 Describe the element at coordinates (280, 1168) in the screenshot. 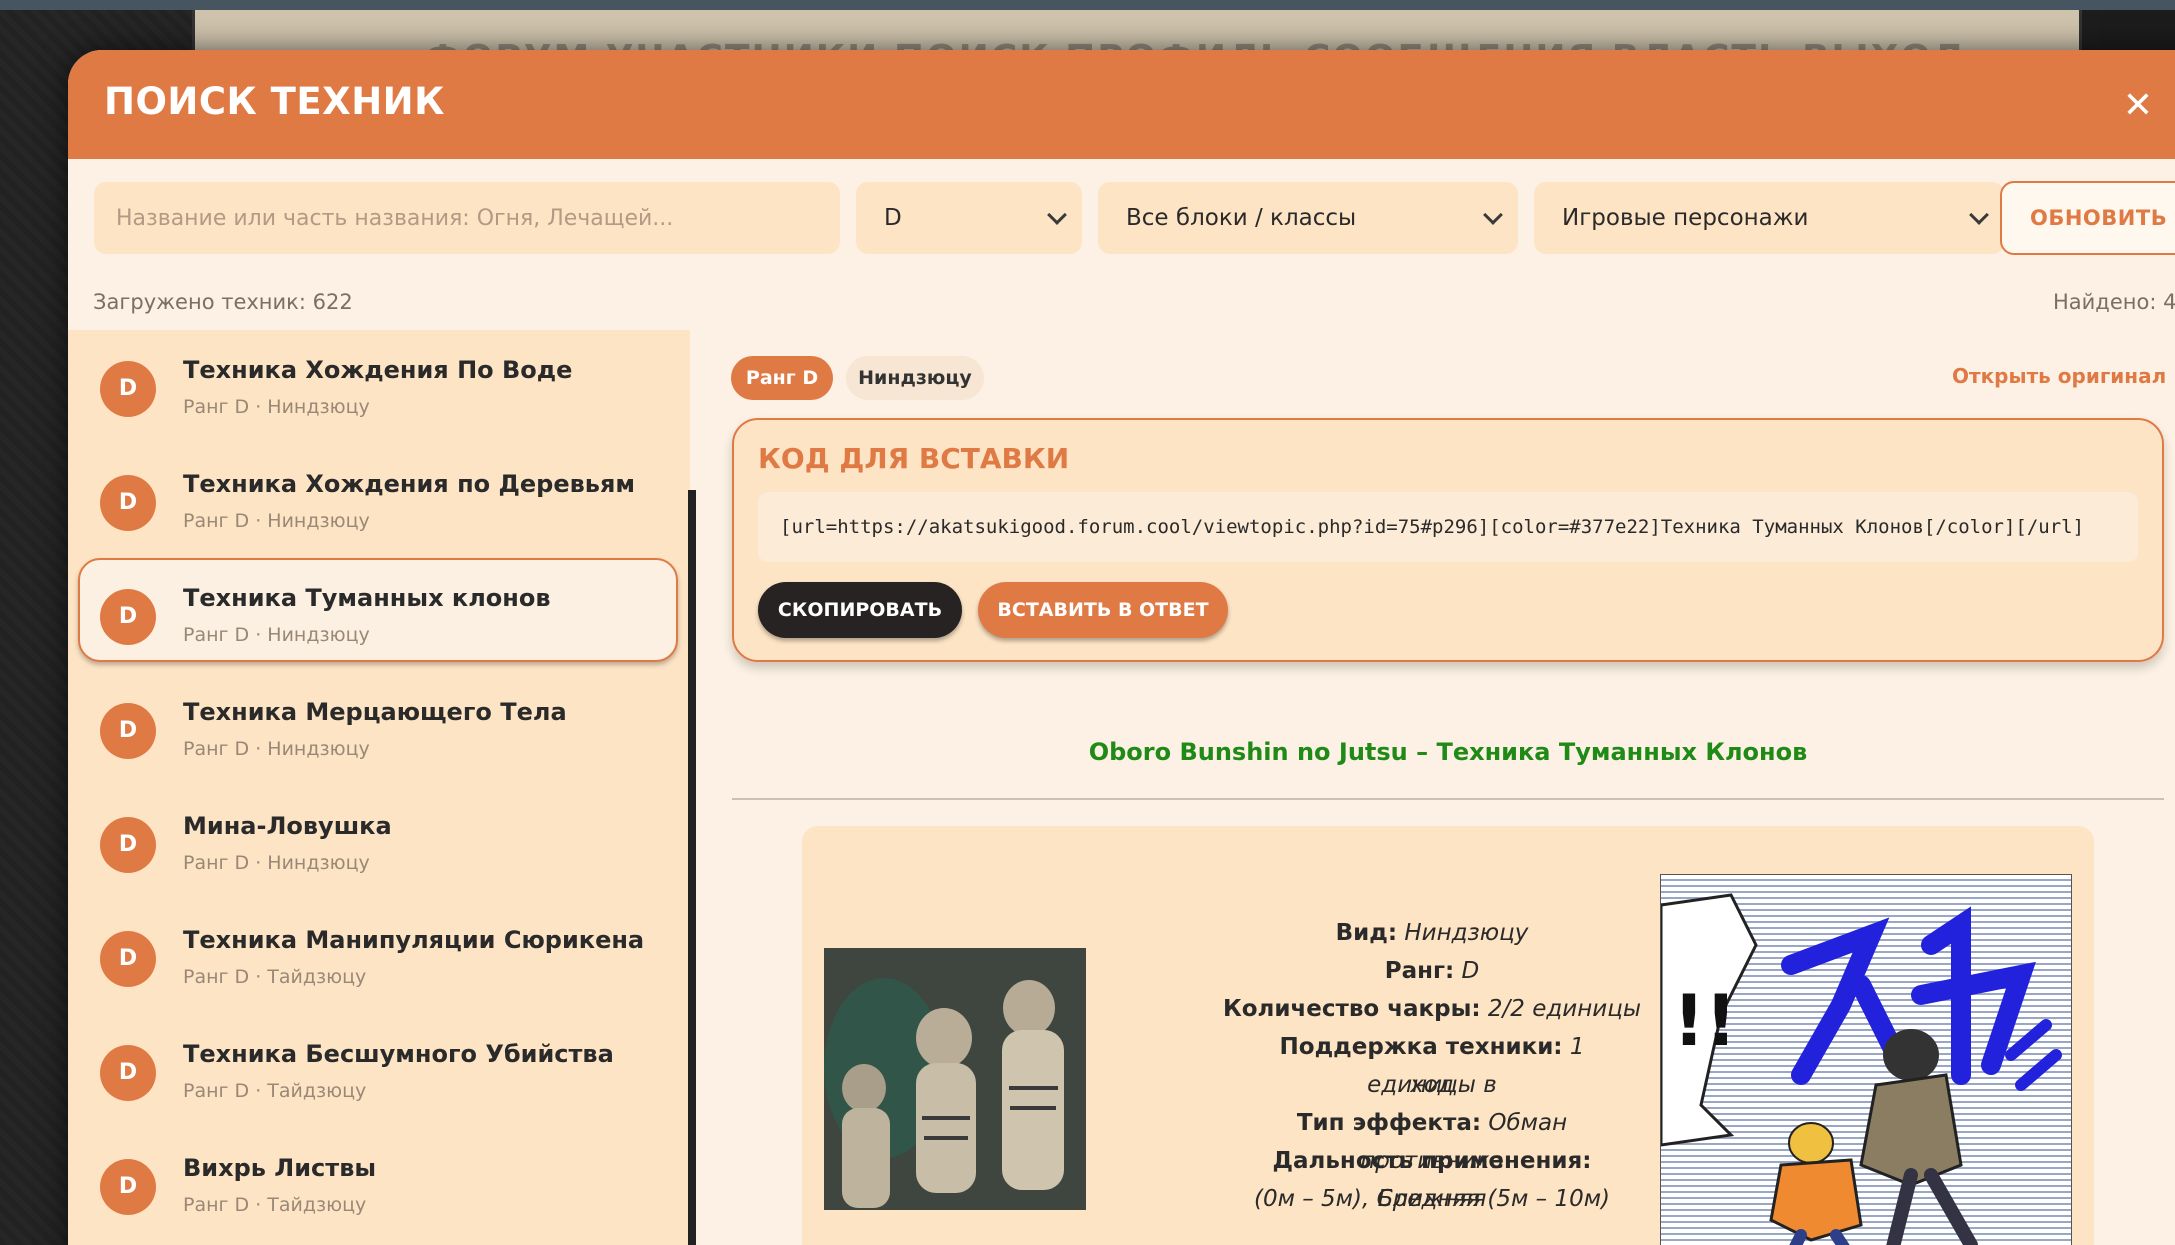

I see `list-item-name: Вихрь Листвы` at that location.